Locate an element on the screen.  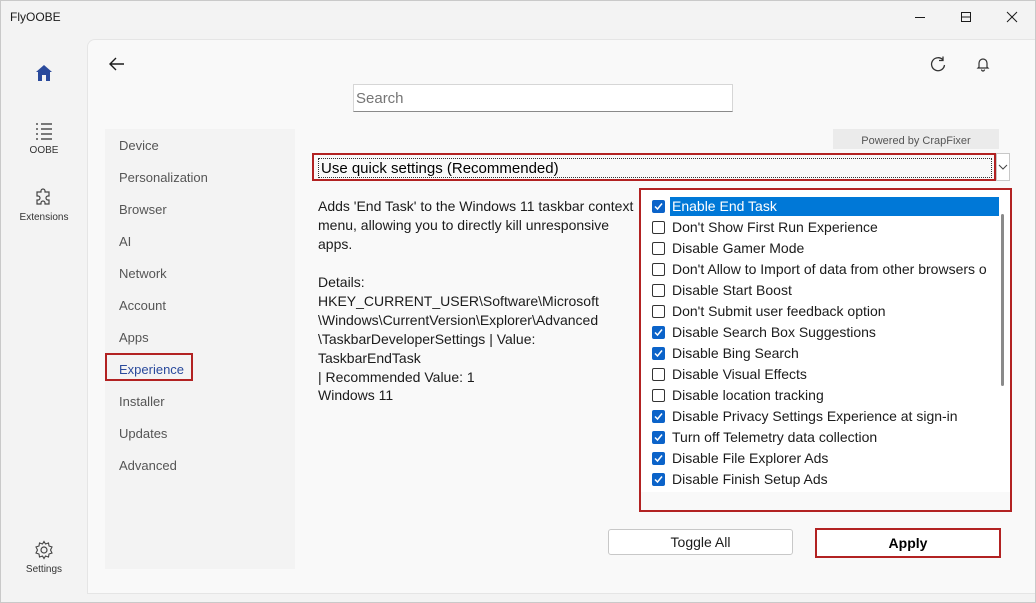
apply-button: Apply is located at coordinates (908, 543).